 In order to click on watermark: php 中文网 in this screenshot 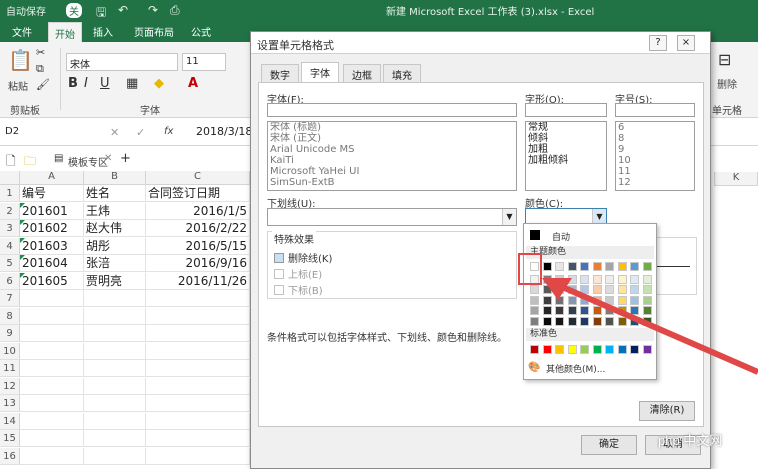, I will do `click(690, 440)`.